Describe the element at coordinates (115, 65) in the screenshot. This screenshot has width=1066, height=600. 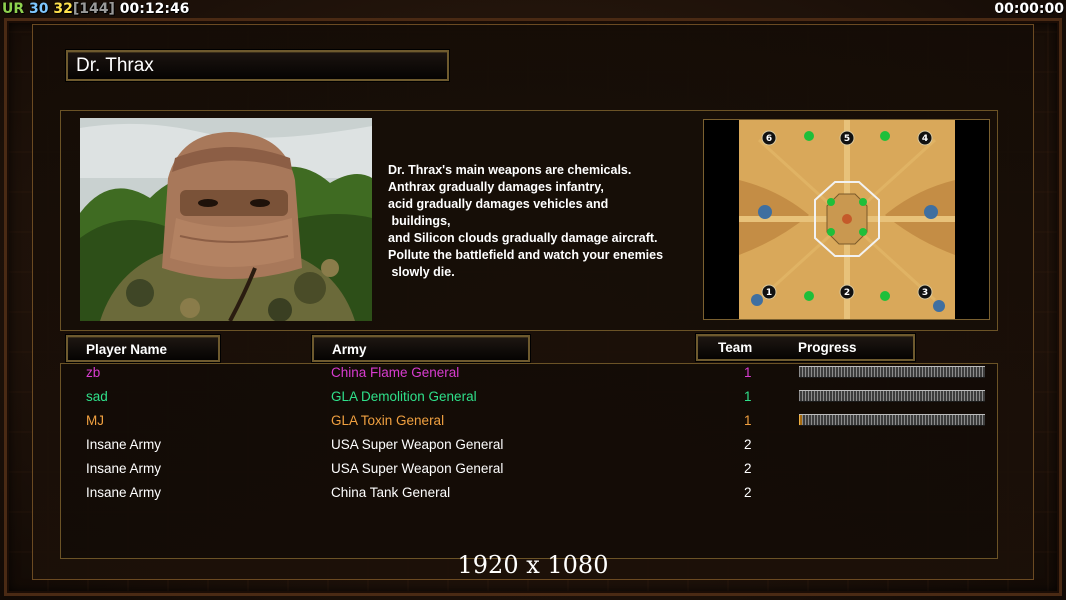
I see `general-name: Dr. Thrax` at that location.